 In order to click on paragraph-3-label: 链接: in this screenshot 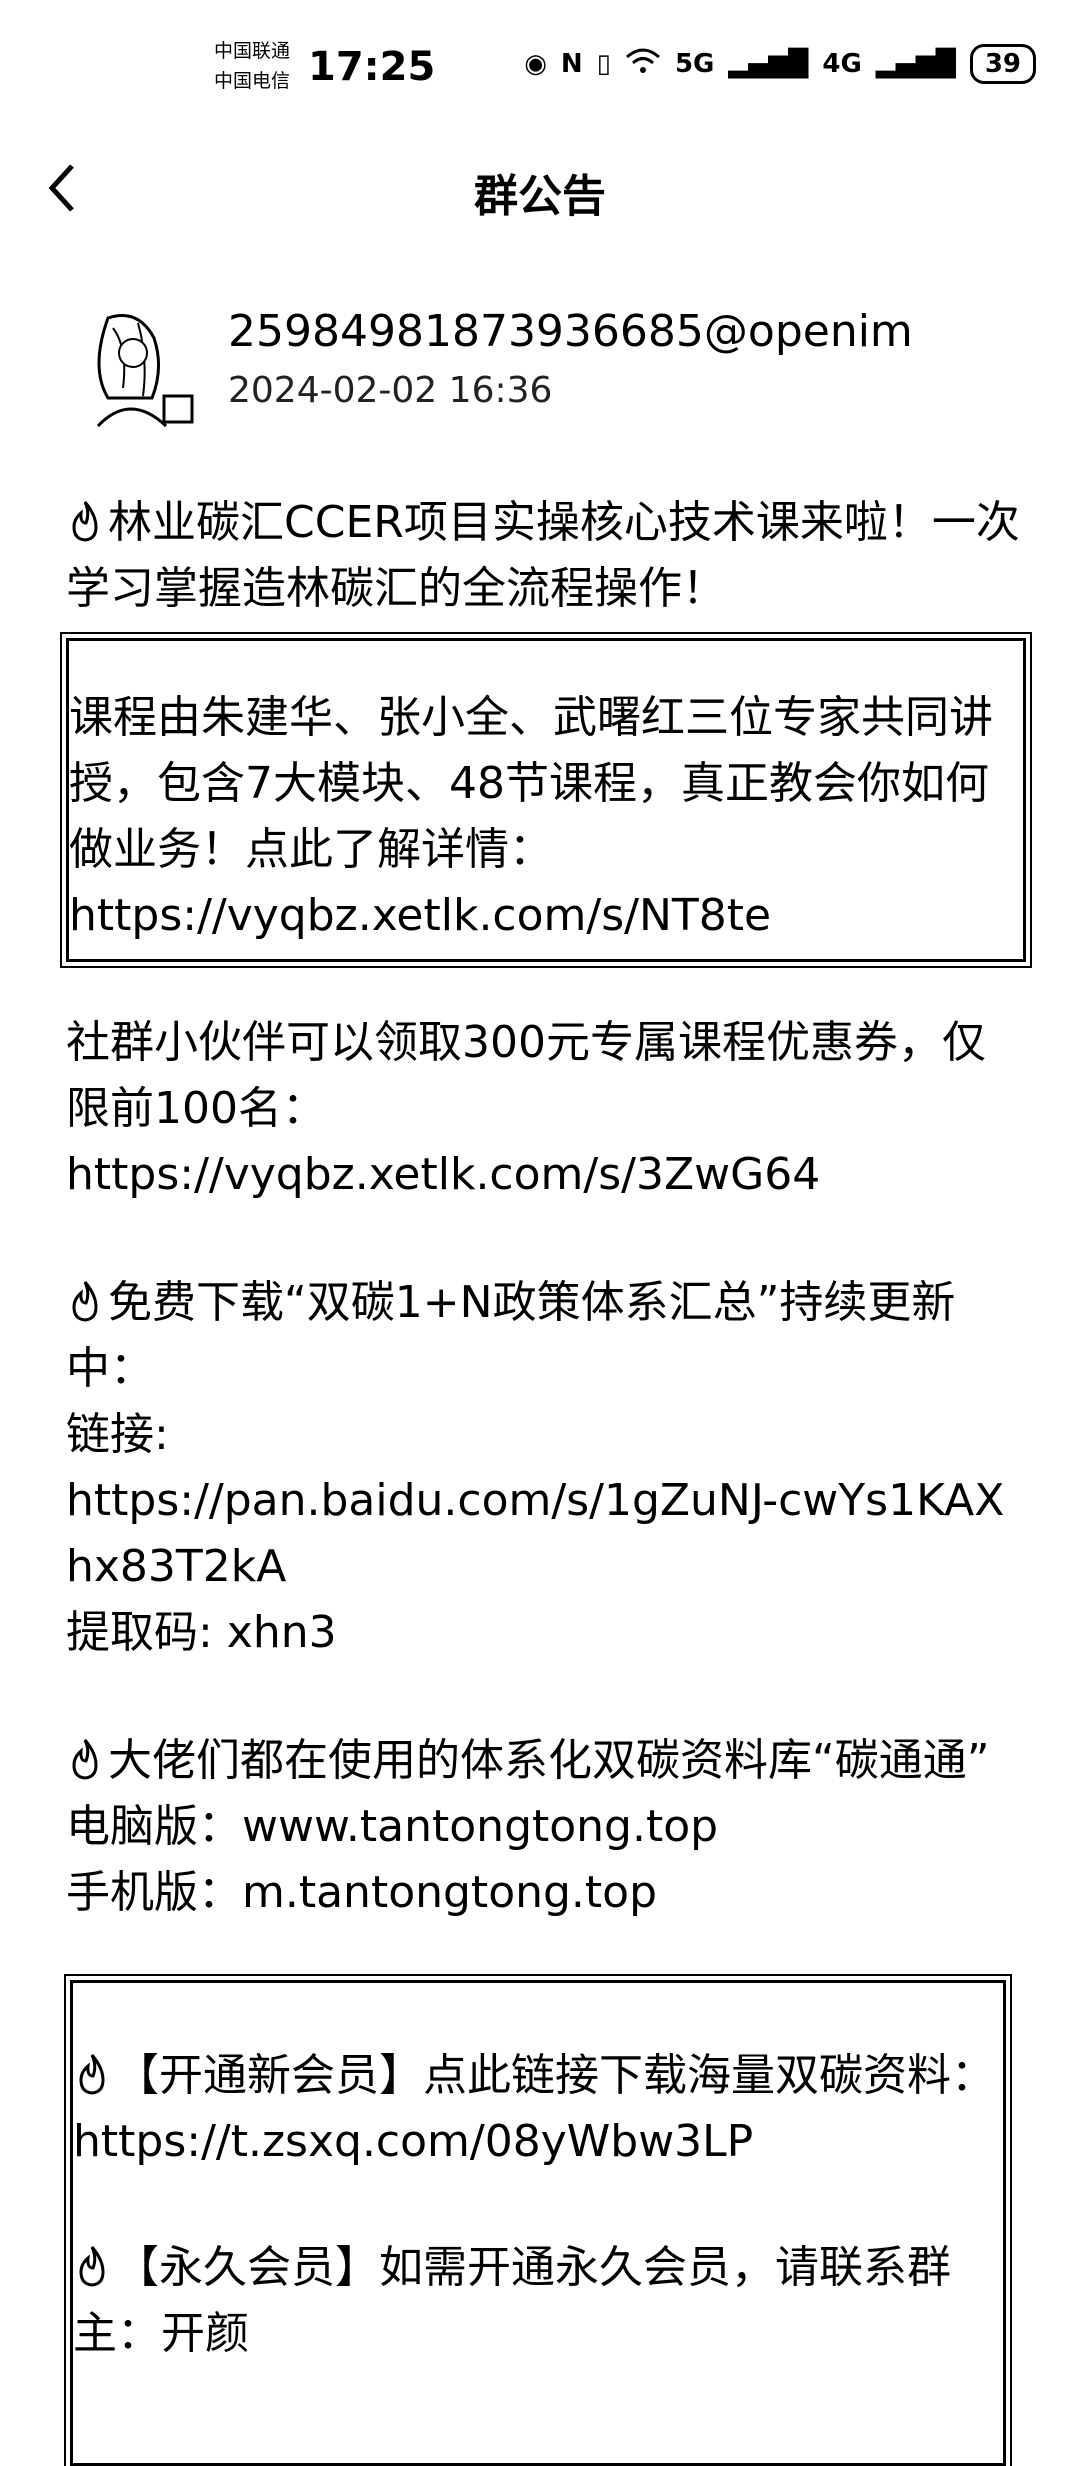, I will do `click(117, 1434)`.